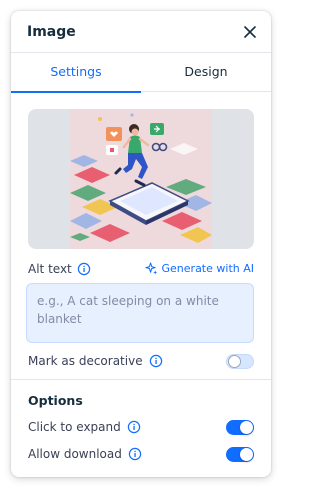 Image resolution: width=320 pixels, height=493 pixels. What do you see at coordinates (207, 268) in the screenshot?
I see `generate-with-ai-label: Generate with AI` at bounding box center [207, 268].